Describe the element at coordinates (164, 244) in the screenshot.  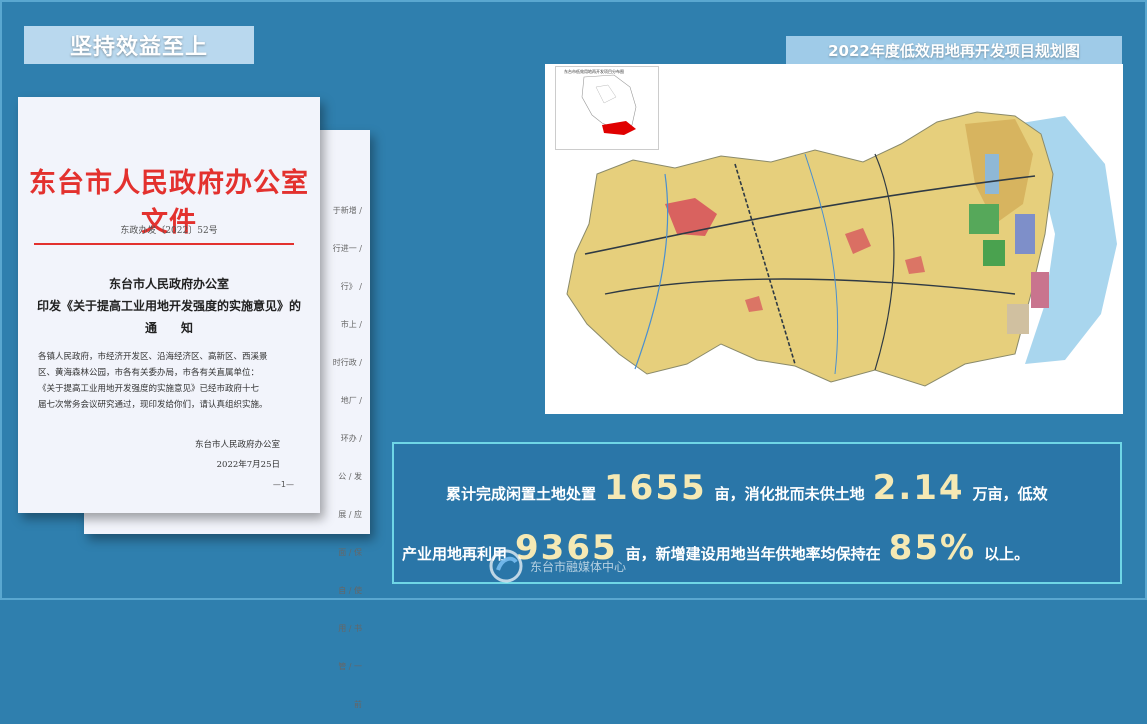
I see `document-red-rule` at that location.